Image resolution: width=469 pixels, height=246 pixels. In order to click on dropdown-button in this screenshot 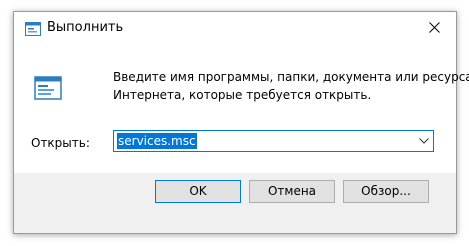, I will do `click(424, 141)`.